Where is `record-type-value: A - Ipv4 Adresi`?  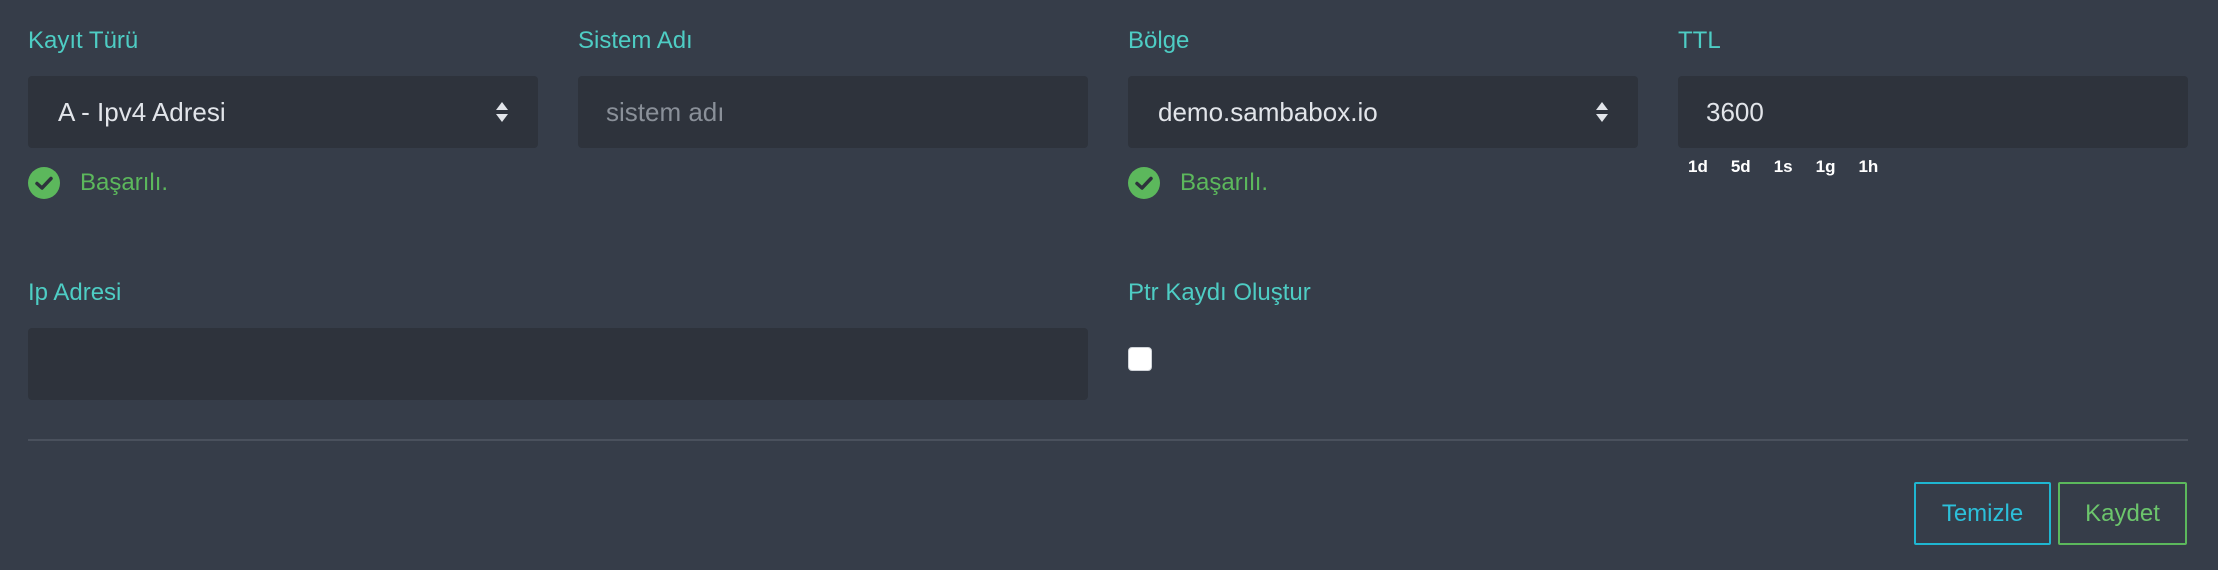
record-type-value: A - Ipv4 Adresi is located at coordinates (142, 111).